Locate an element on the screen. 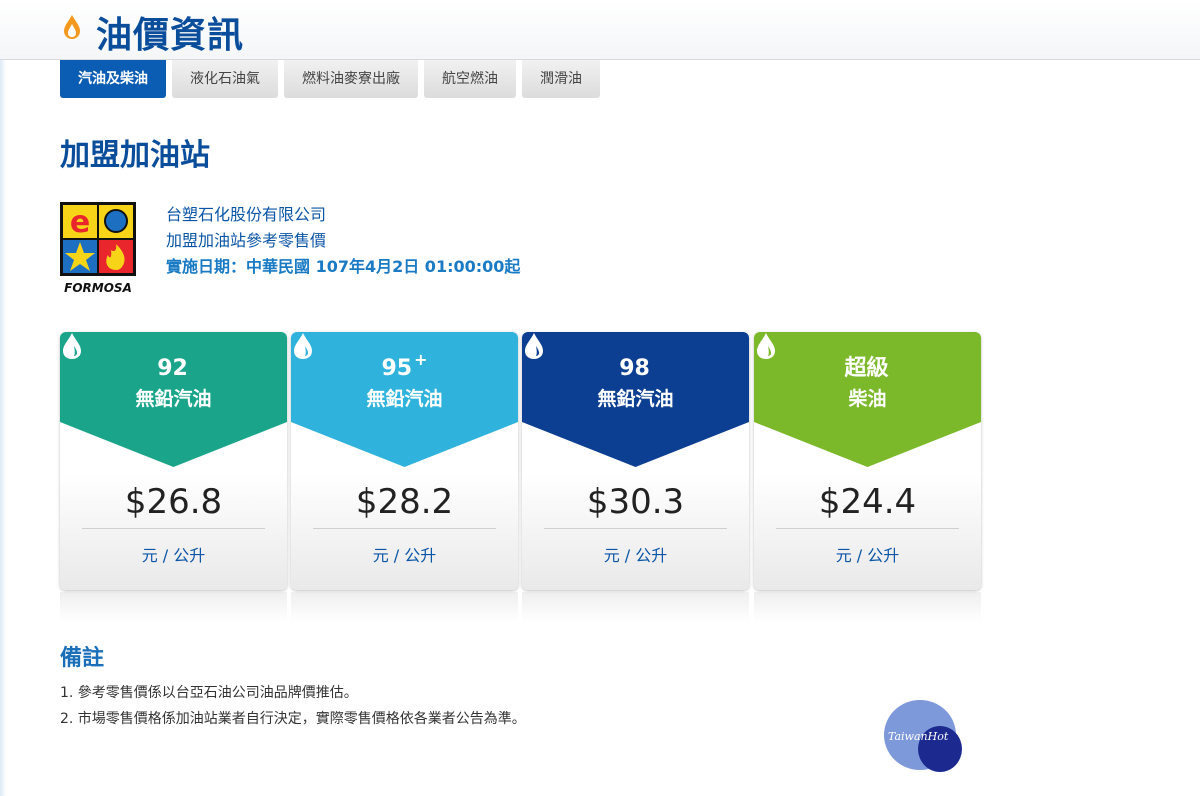  price-card-super-diesel: 超級 柴油 $24.4 元 / 公升 is located at coordinates (867, 461).